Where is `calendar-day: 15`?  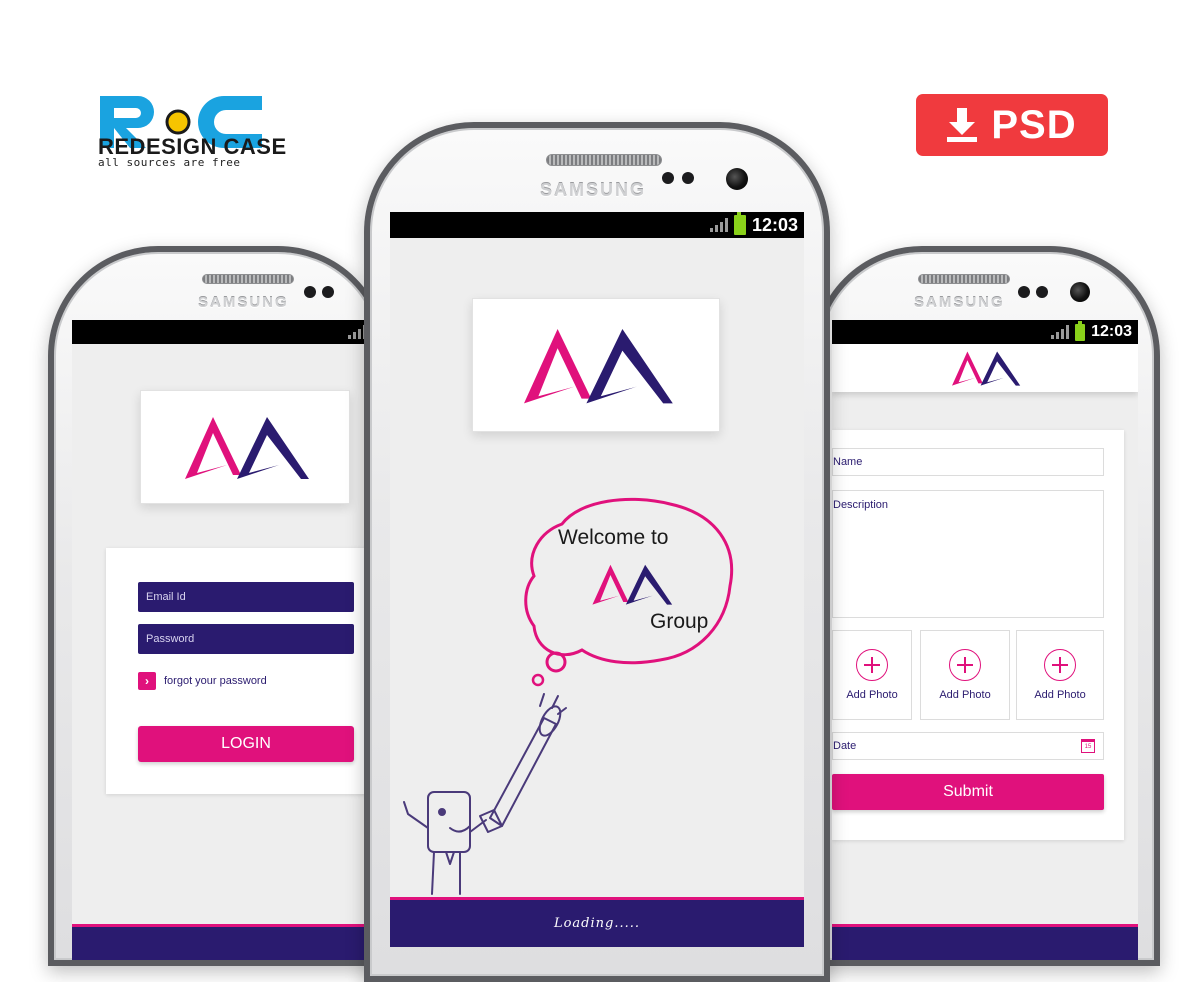 calendar-day: 15 is located at coordinates (1088, 747).